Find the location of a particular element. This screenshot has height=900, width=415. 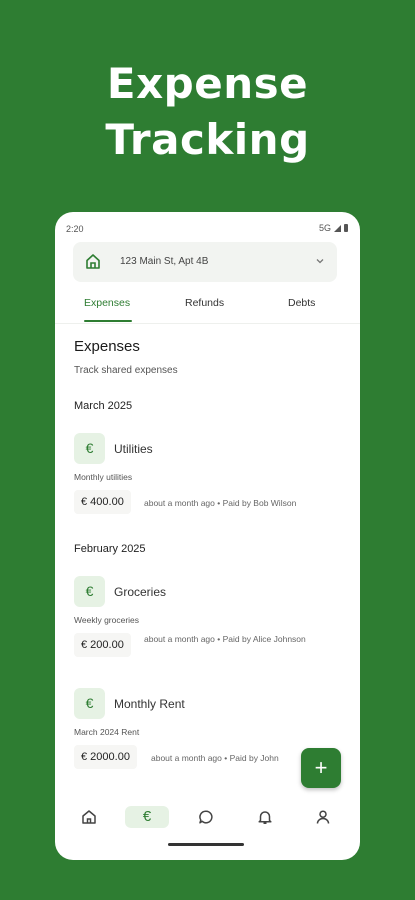

expense-name: Monthly Rent is located at coordinates (149, 704).